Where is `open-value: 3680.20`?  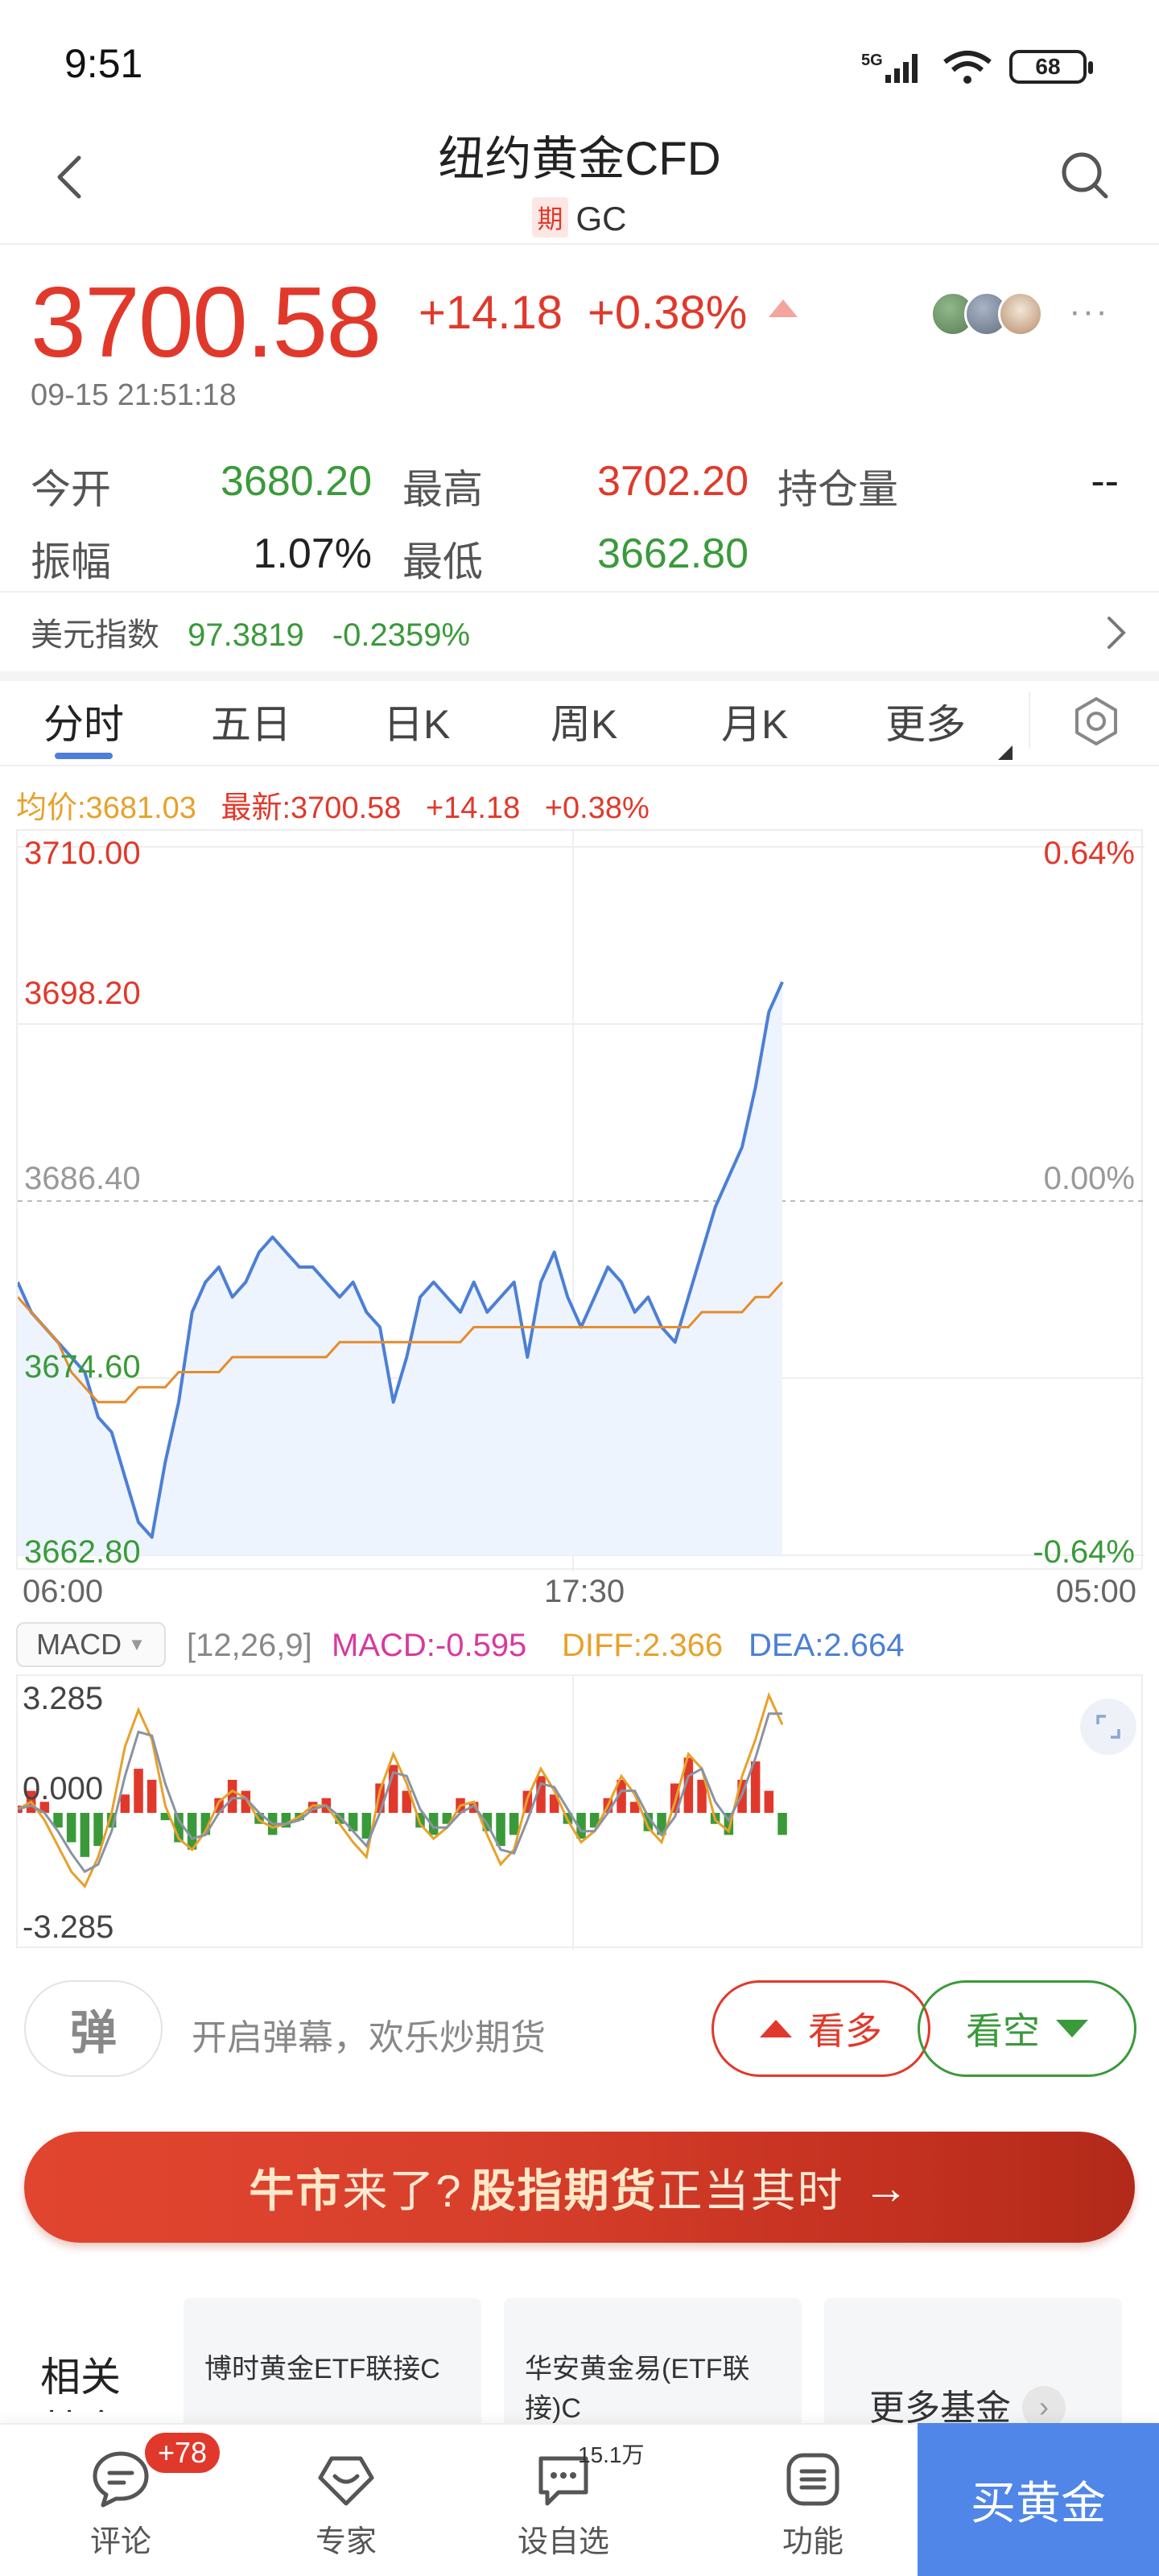 open-value: 3680.20 is located at coordinates (296, 482).